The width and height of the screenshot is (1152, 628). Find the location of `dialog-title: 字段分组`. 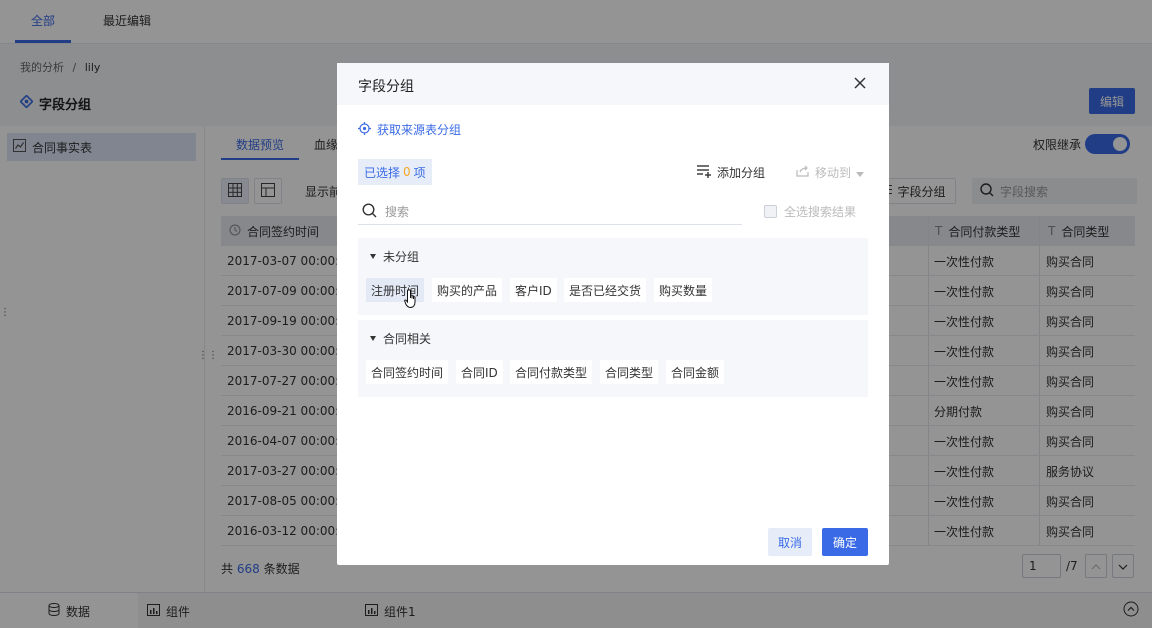

dialog-title: 字段分组 is located at coordinates (386, 87).